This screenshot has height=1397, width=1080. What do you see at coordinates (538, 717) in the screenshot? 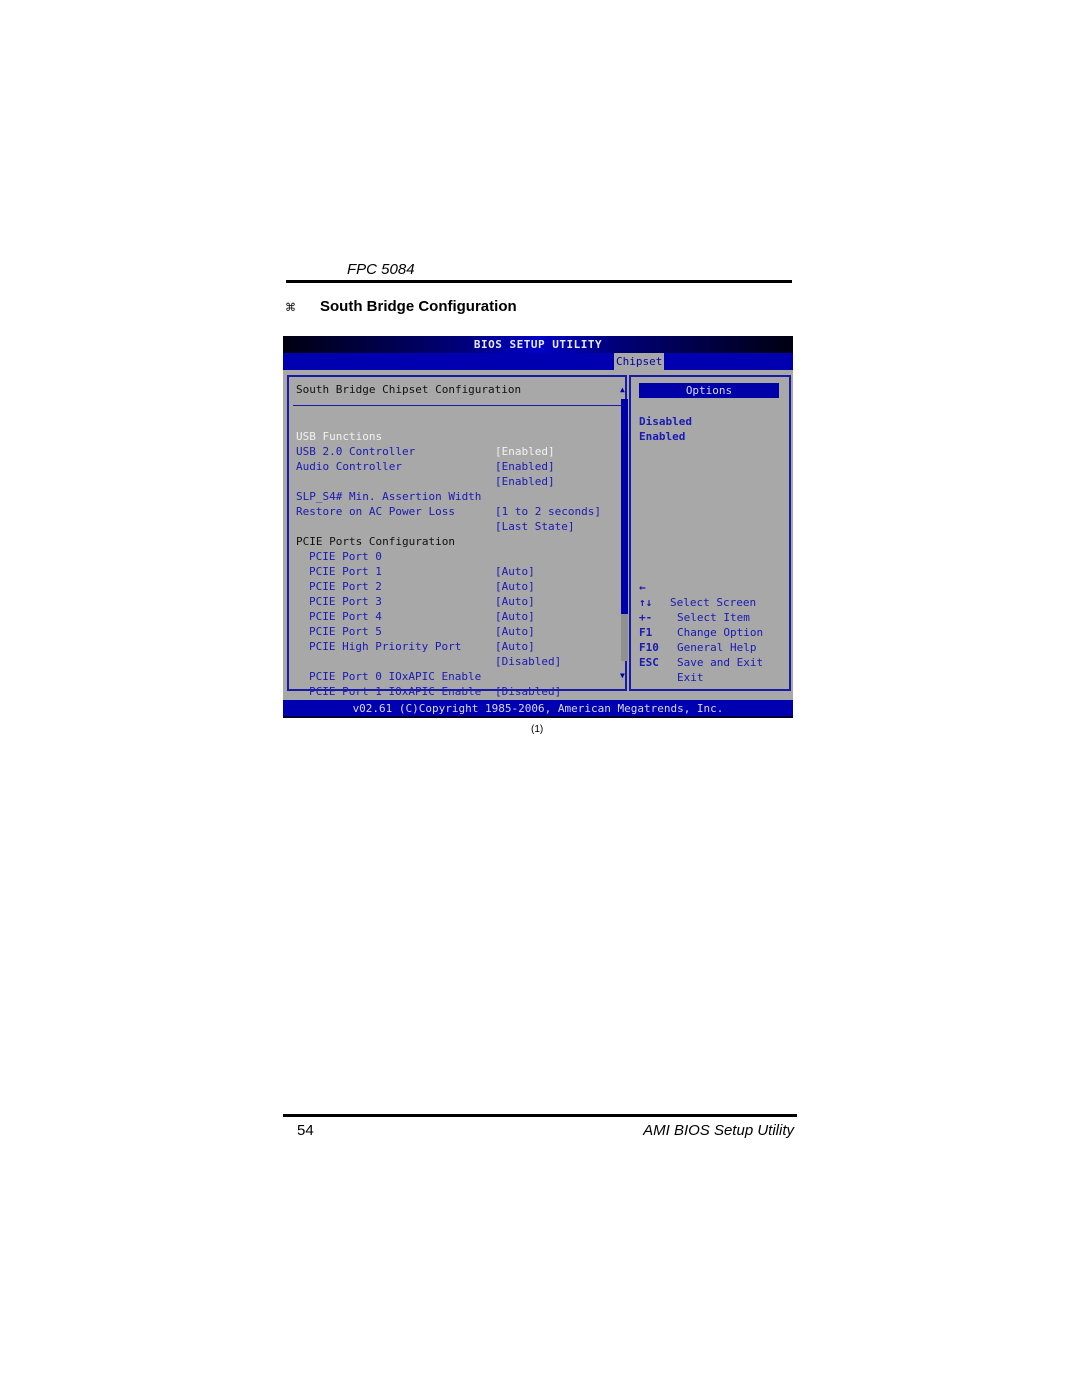
I see `bios-footer-edge` at bounding box center [538, 717].